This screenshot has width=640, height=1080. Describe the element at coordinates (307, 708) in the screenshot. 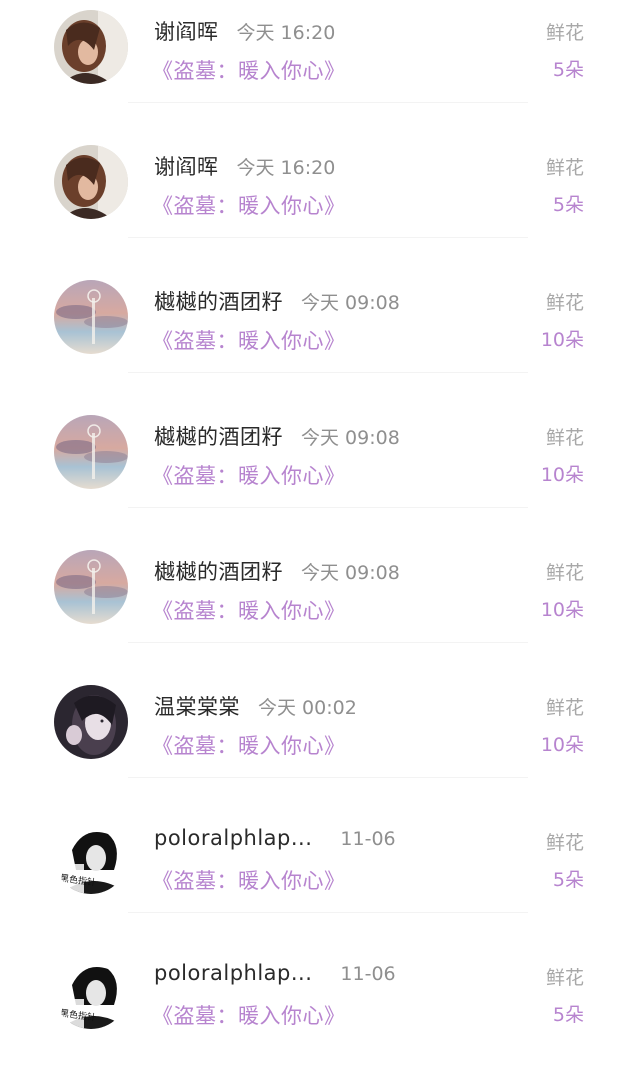

I see `timestamp: 今天 00:02` at that location.